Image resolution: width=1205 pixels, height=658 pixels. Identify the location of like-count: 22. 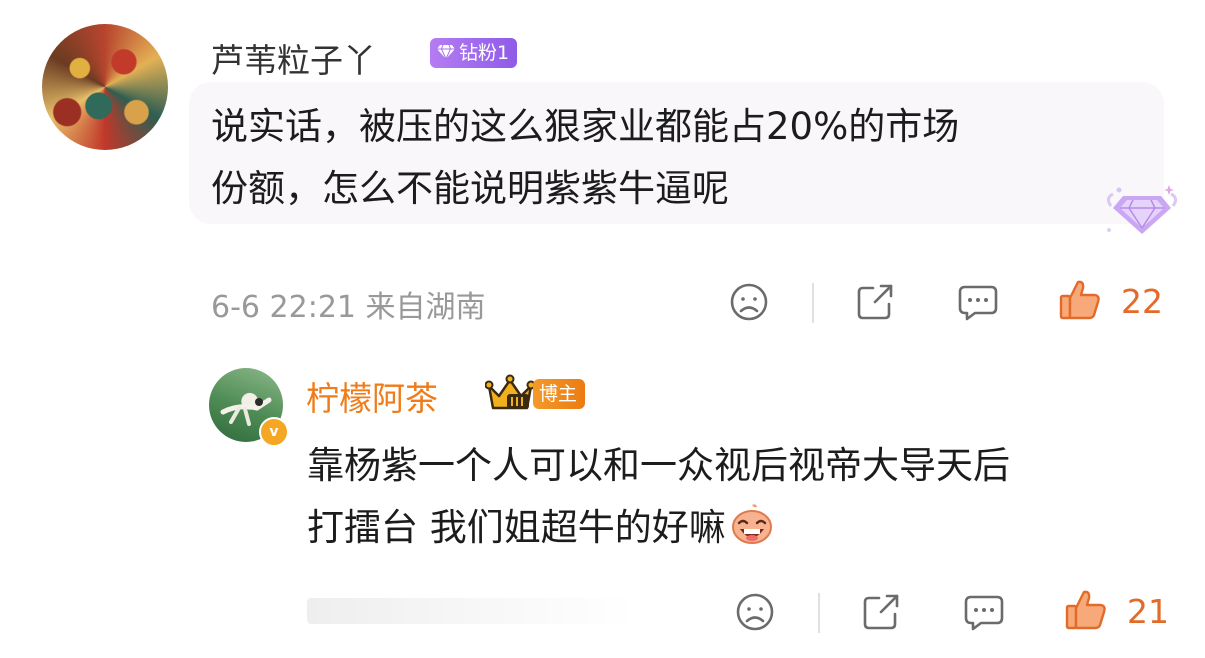
(1142, 301).